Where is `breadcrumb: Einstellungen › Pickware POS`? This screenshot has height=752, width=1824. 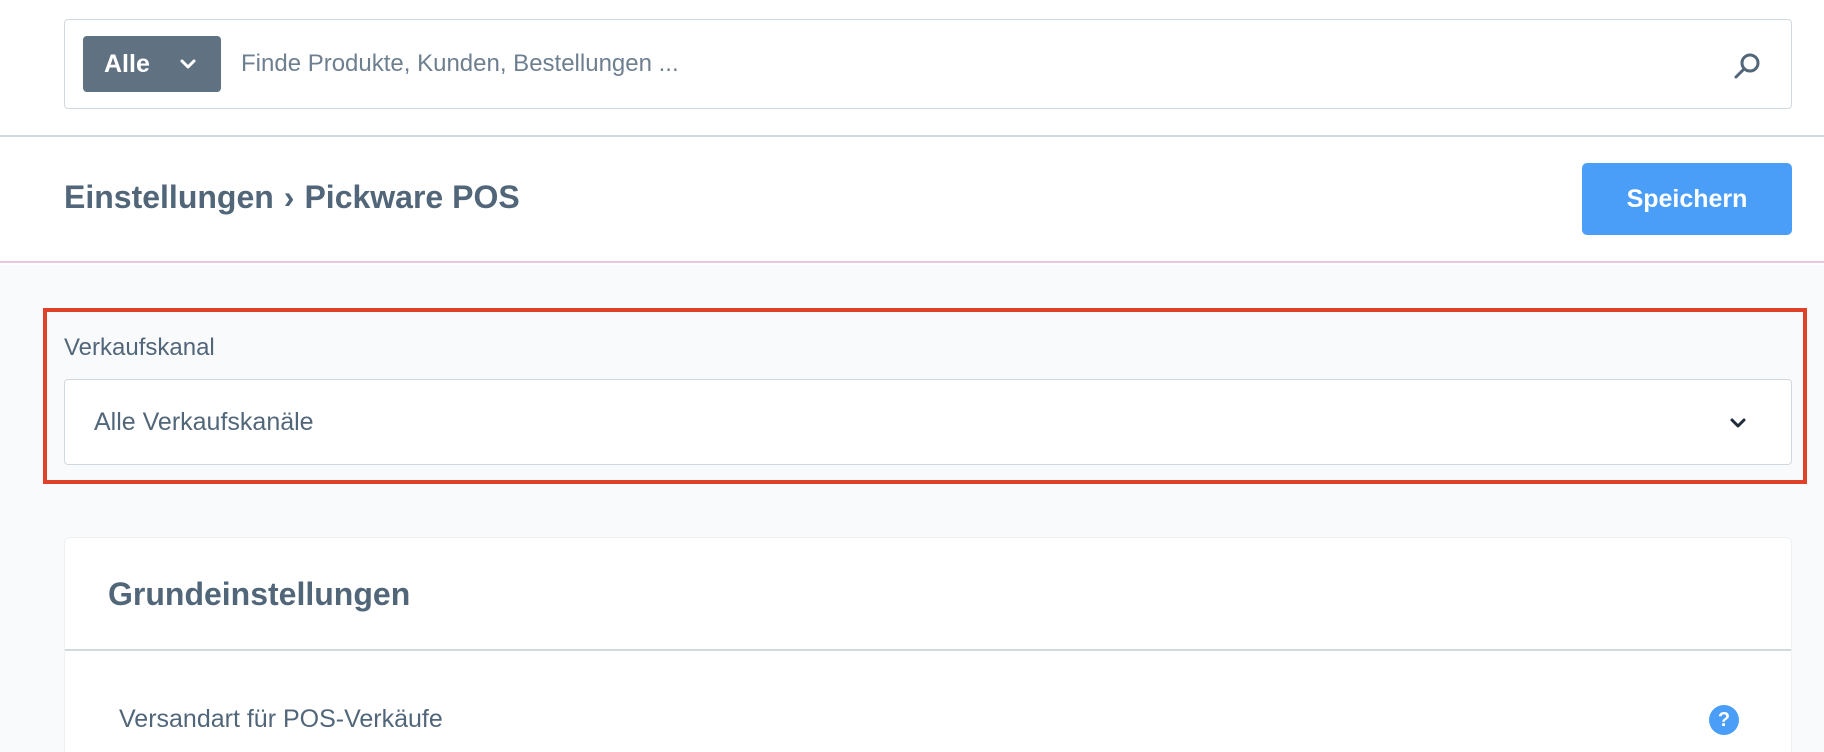
breadcrumb: Einstellungen › Pickware POS is located at coordinates (292, 197).